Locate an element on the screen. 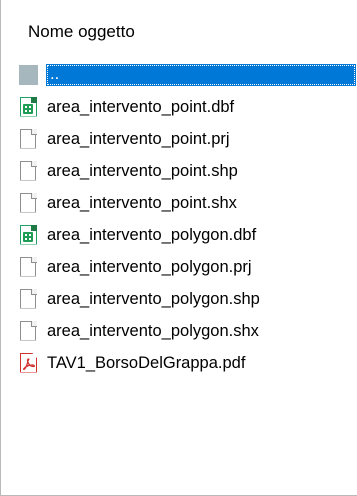  file-name: area_intervento_point.prj is located at coordinates (138, 138).